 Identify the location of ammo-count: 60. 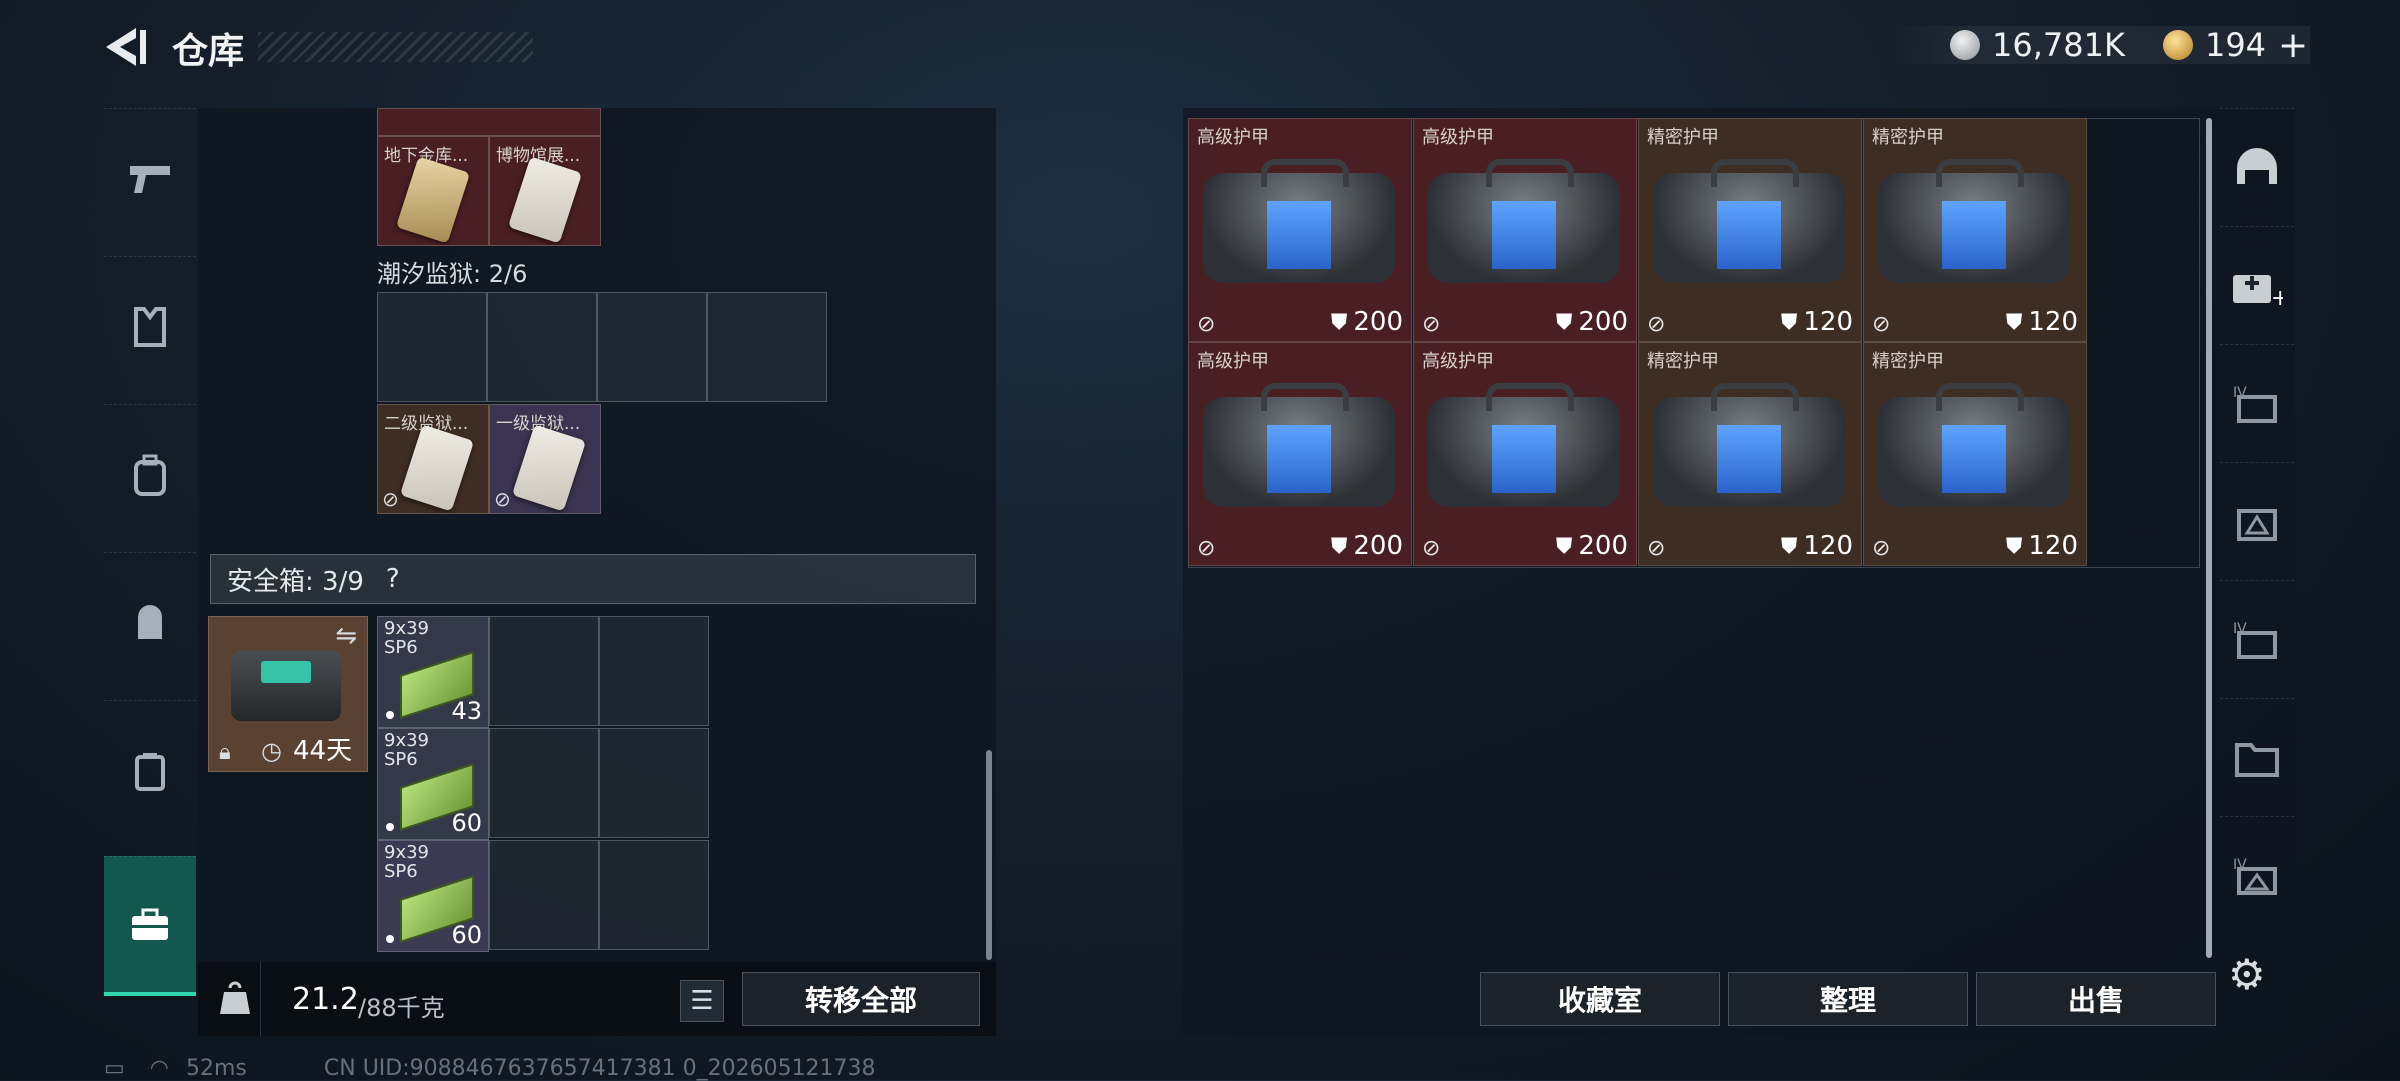
(466, 935).